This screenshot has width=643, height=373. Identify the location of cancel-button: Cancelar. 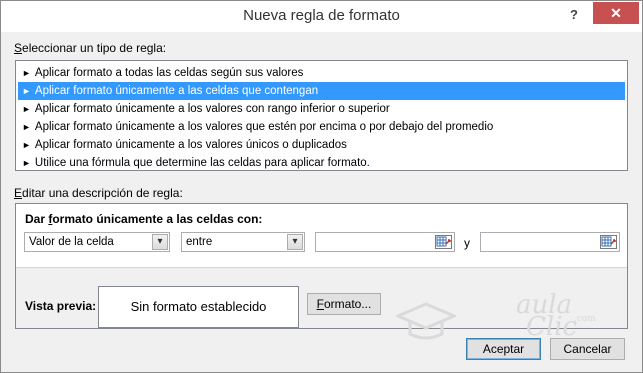
(587, 349).